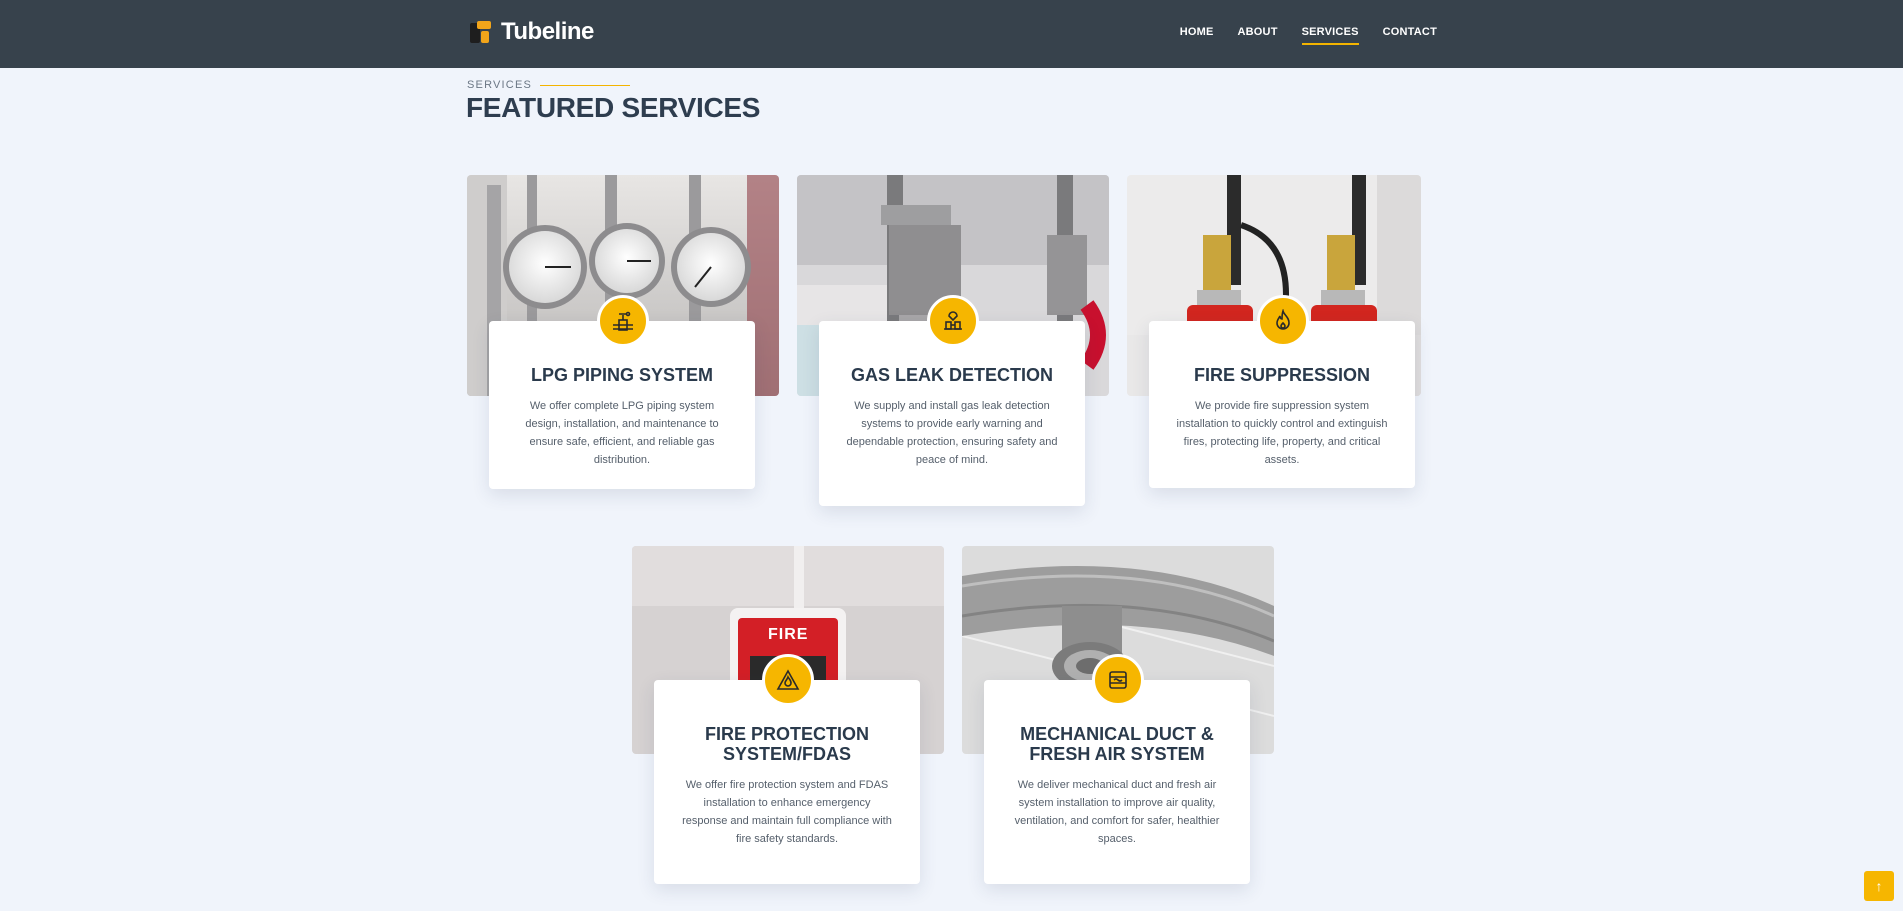 This screenshot has height=911, width=1903. I want to click on service-title: LPG PIPING SYSTEM, so click(622, 375).